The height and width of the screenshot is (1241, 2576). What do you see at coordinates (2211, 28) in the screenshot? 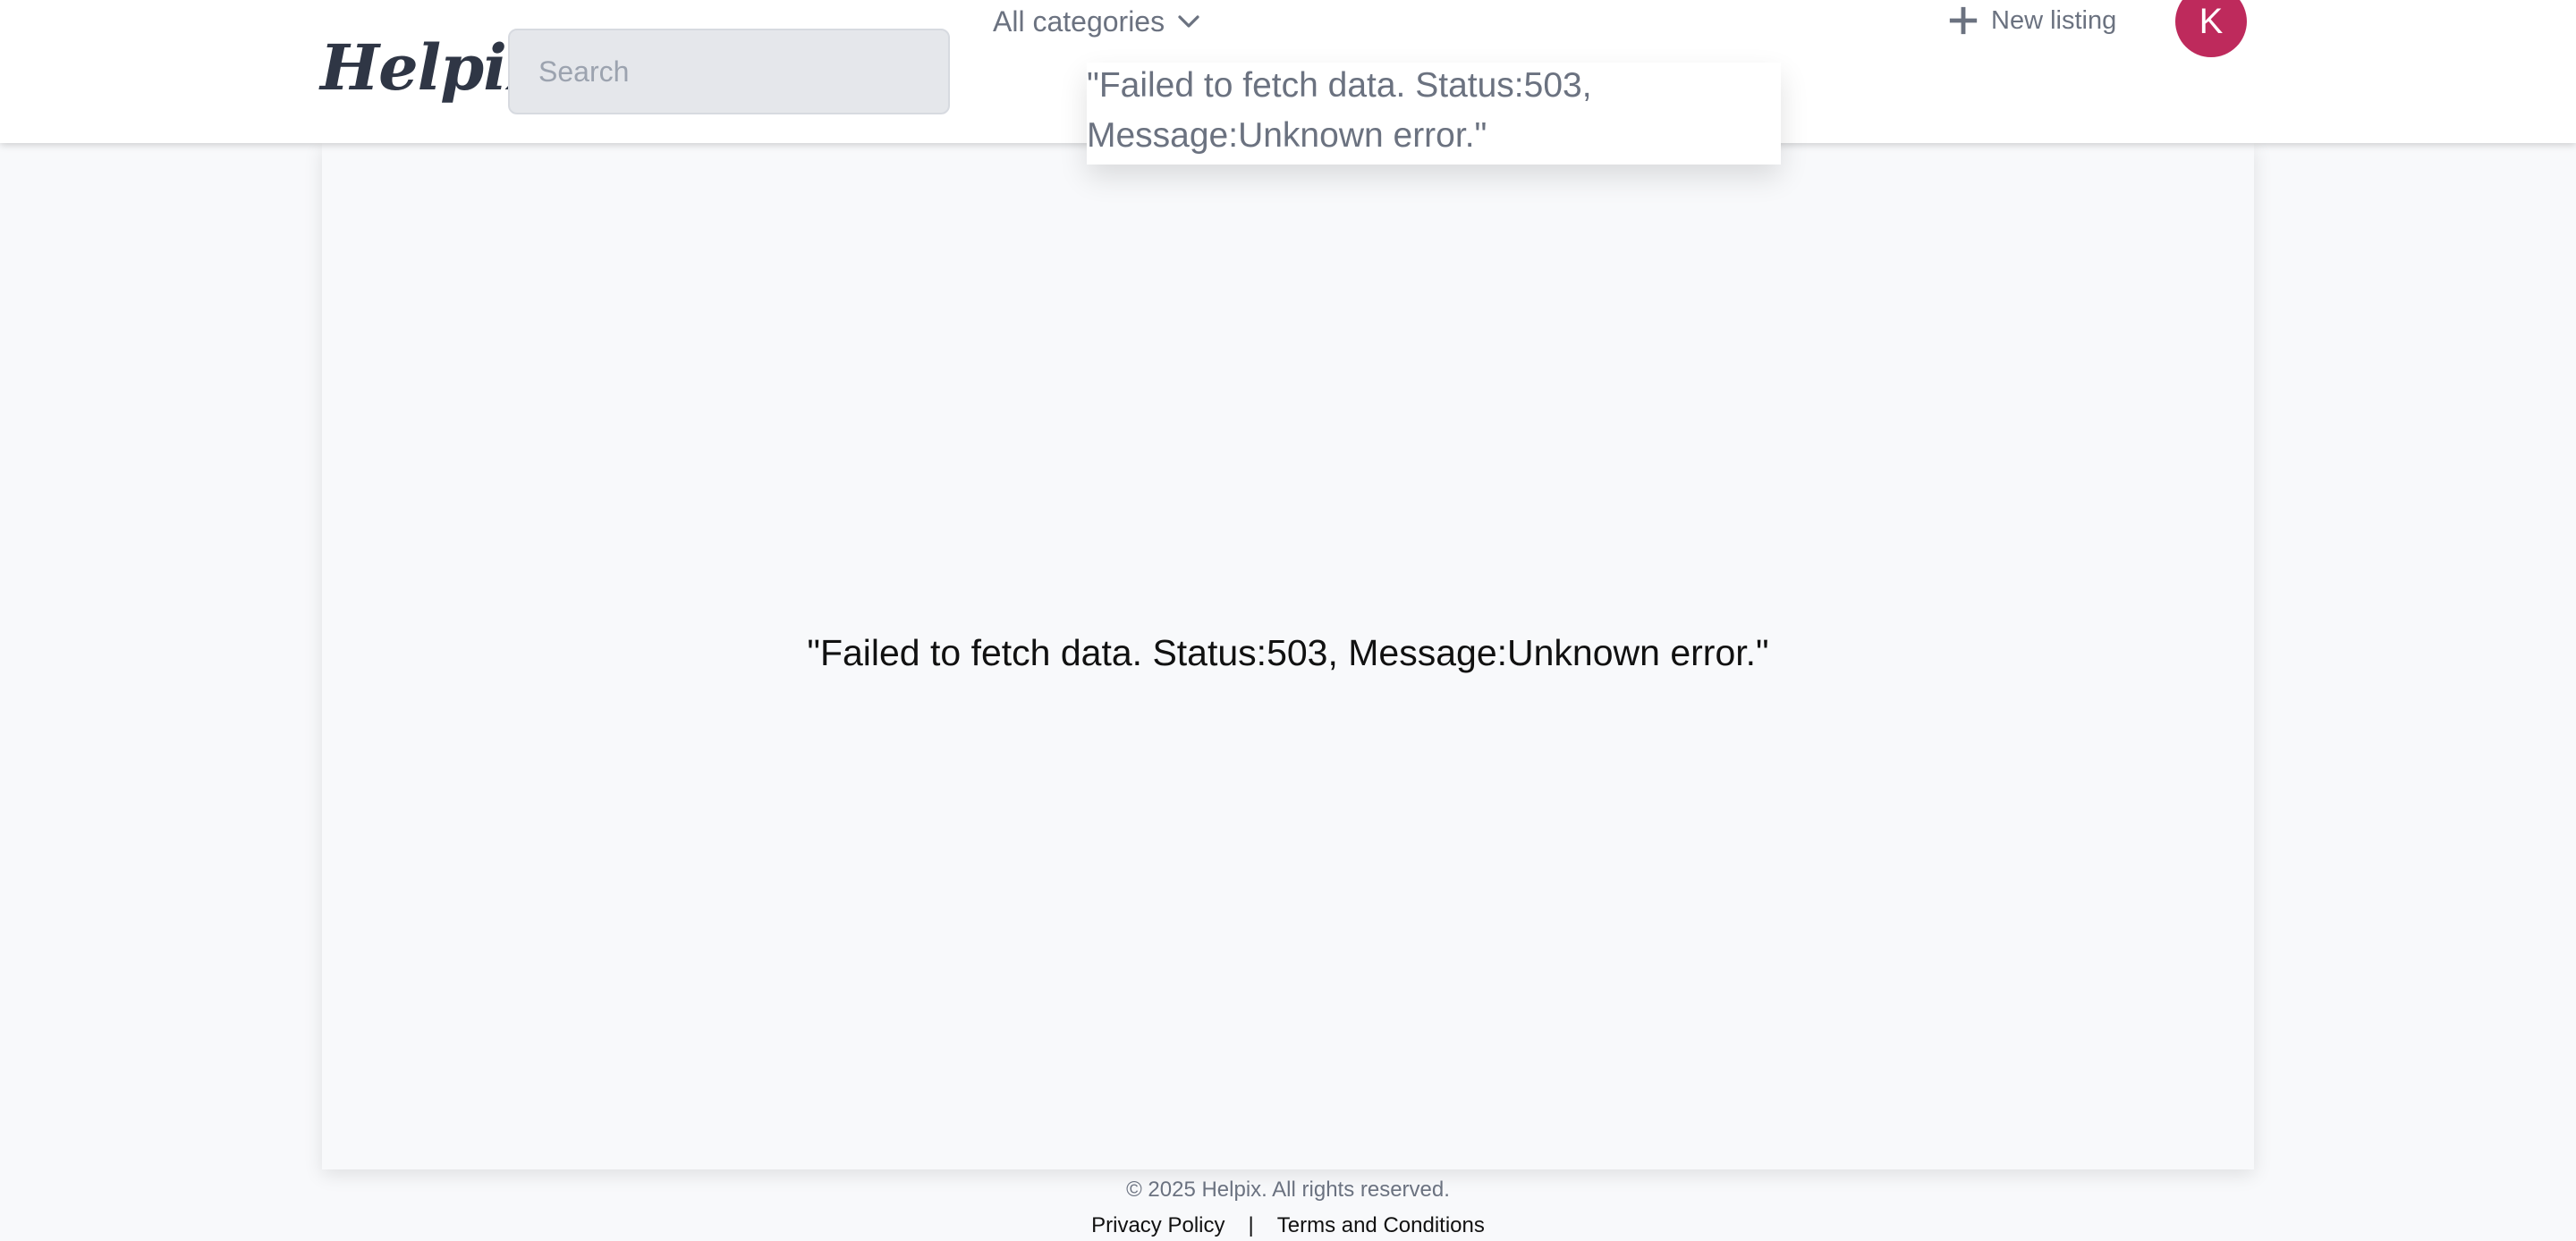
I see `user-avatar: K` at bounding box center [2211, 28].